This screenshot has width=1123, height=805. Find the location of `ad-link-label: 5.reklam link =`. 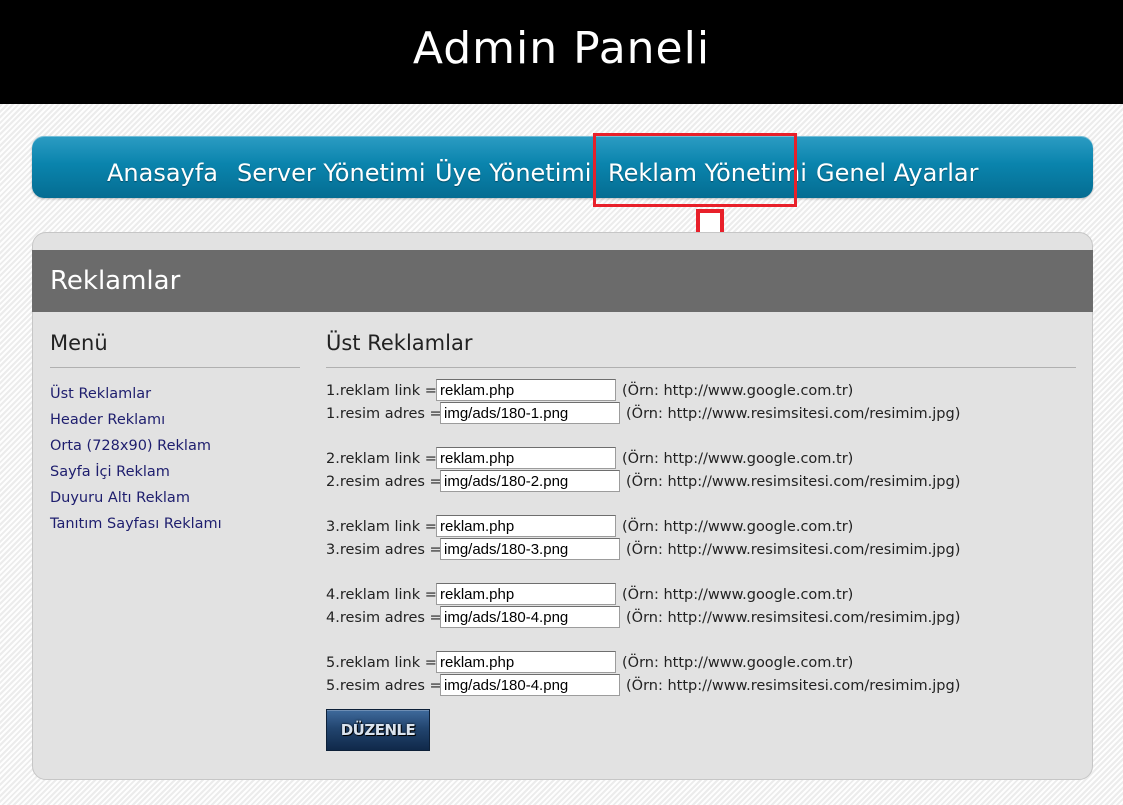

ad-link-label: 5.reklam link = is located at coordinates (381, 663).